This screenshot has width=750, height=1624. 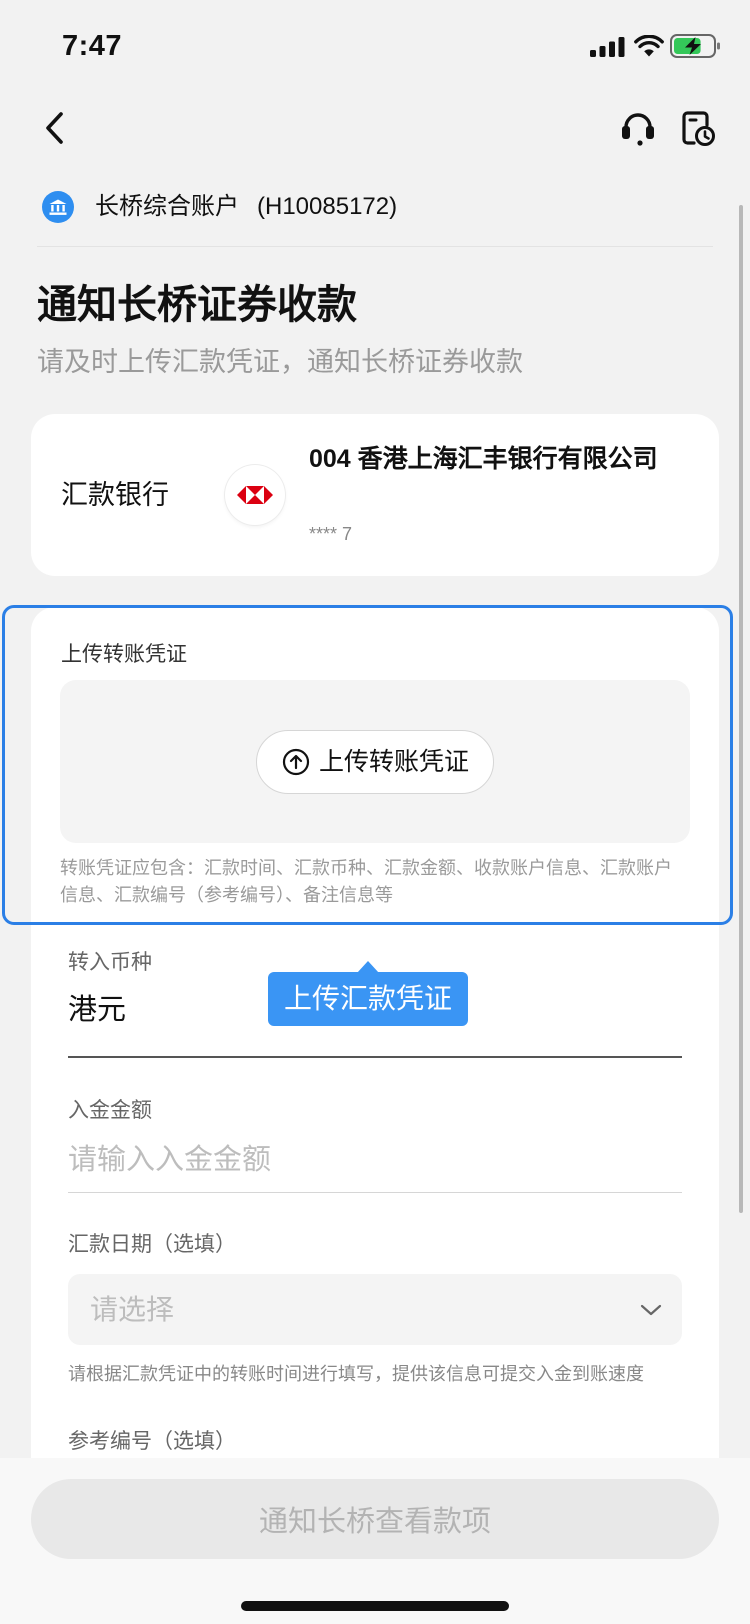 What do you see at coordinates (608, 47) in the screenshot?
I see `cellular-signal-icon` at bounding box center [608, 47].